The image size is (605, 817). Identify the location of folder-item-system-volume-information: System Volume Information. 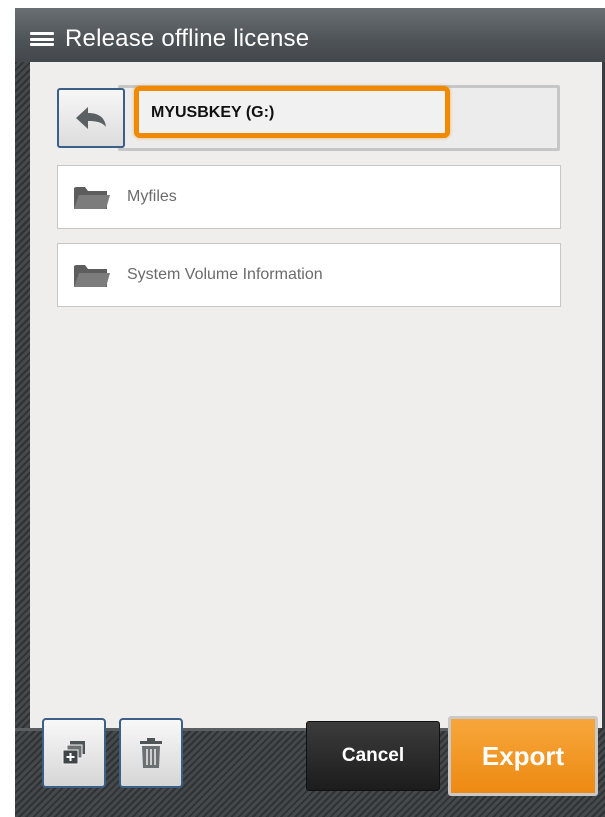
(309, 275).